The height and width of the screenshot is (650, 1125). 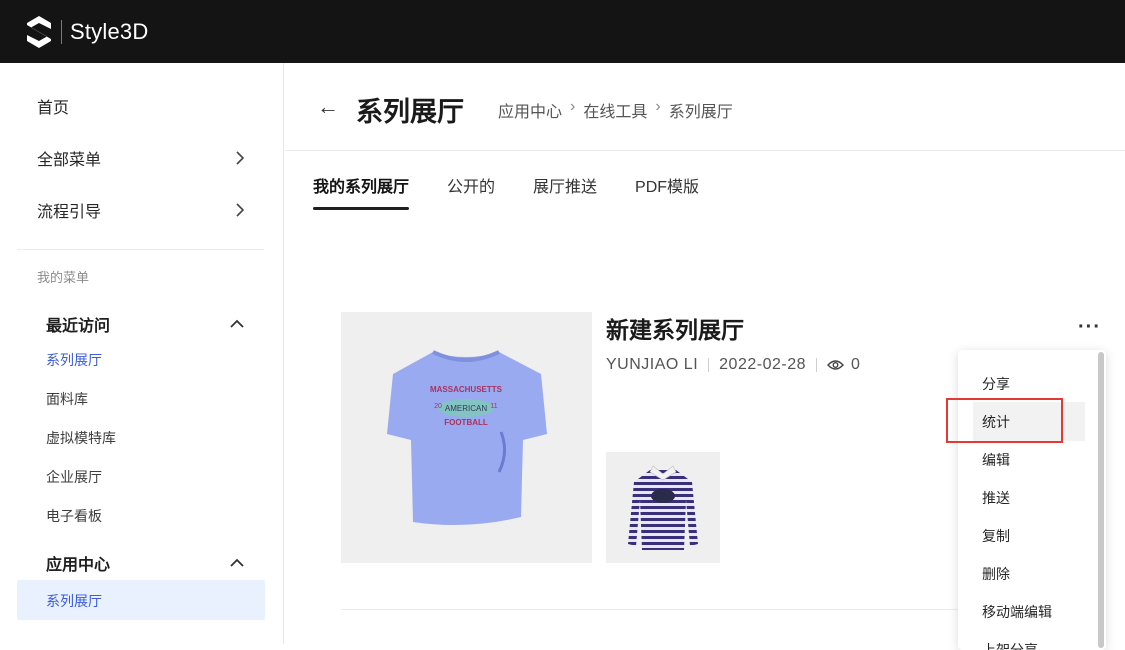 What do you see at coordinates (1017, 612) in the screenshot?
I see `menu-item-mobile-edit: 移动端编辑` at bounding box center [1017, 612].